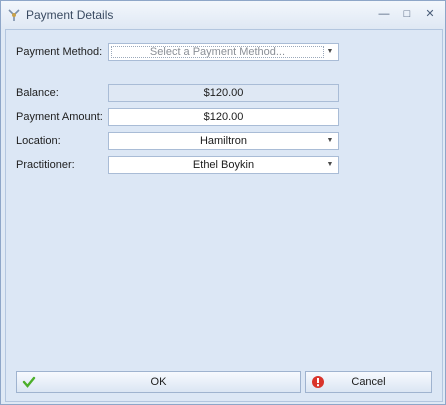  I want to click on payment-method-label: Payment Method:, so click(59, 52).